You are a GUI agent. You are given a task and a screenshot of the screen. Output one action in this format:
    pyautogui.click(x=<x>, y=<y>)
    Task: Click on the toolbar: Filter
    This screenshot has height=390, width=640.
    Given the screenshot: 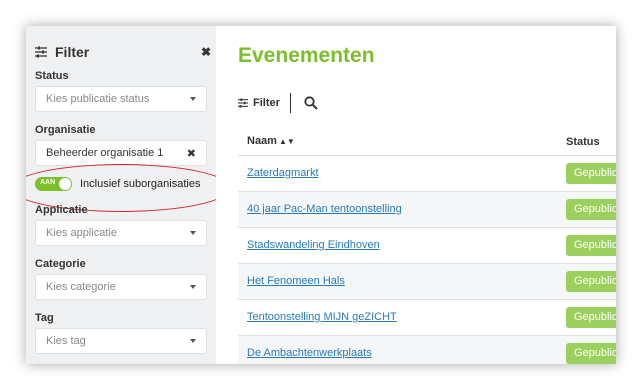 What is the action you would take?
    pyautogui.click(x=278, y=103)
    